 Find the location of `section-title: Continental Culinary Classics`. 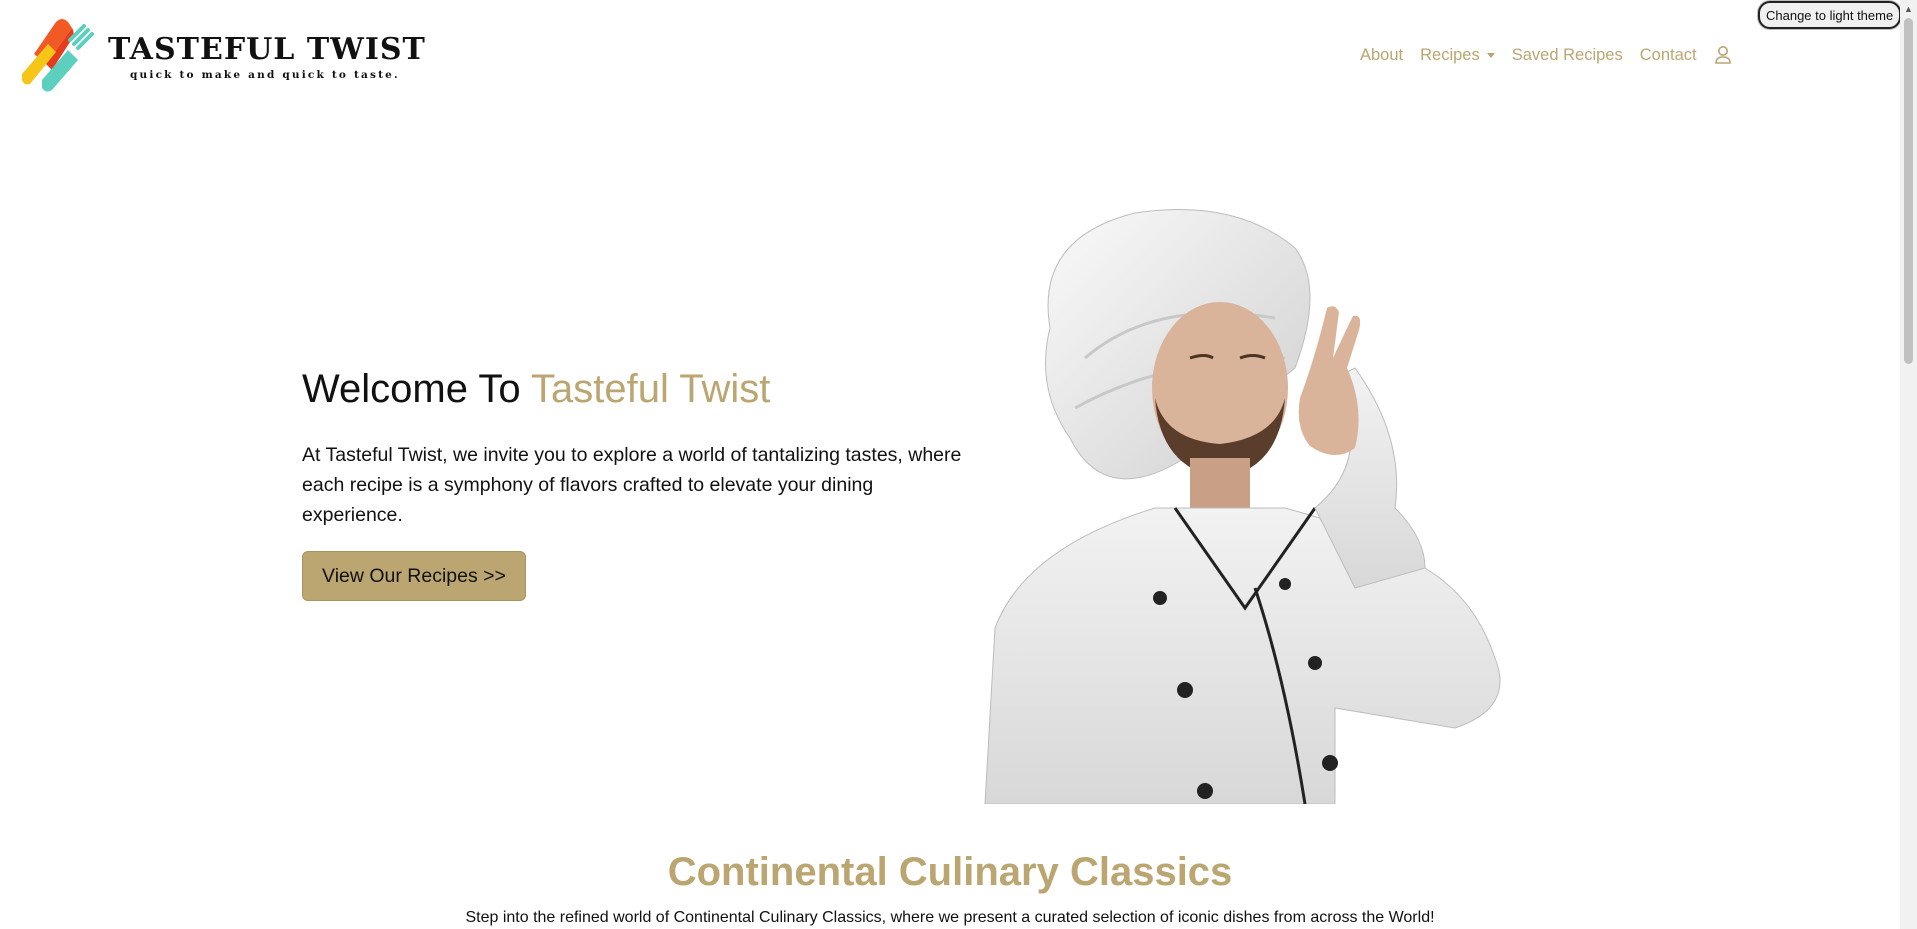

section-title: Continental Culinary Classics is located at coordinates (950, 872).